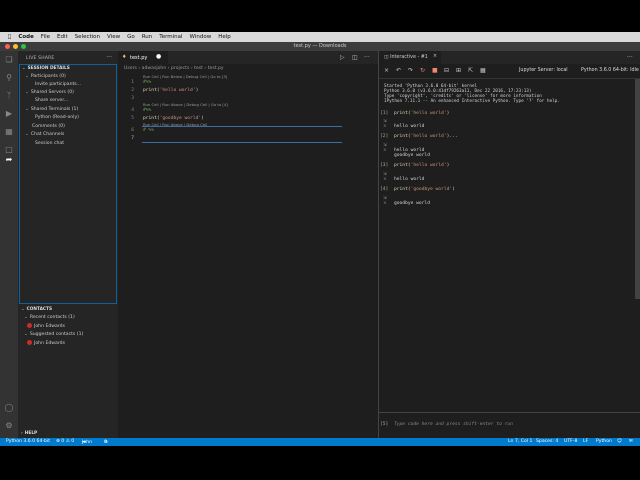  I want to click on menu-run: Run, so click(147, 37).